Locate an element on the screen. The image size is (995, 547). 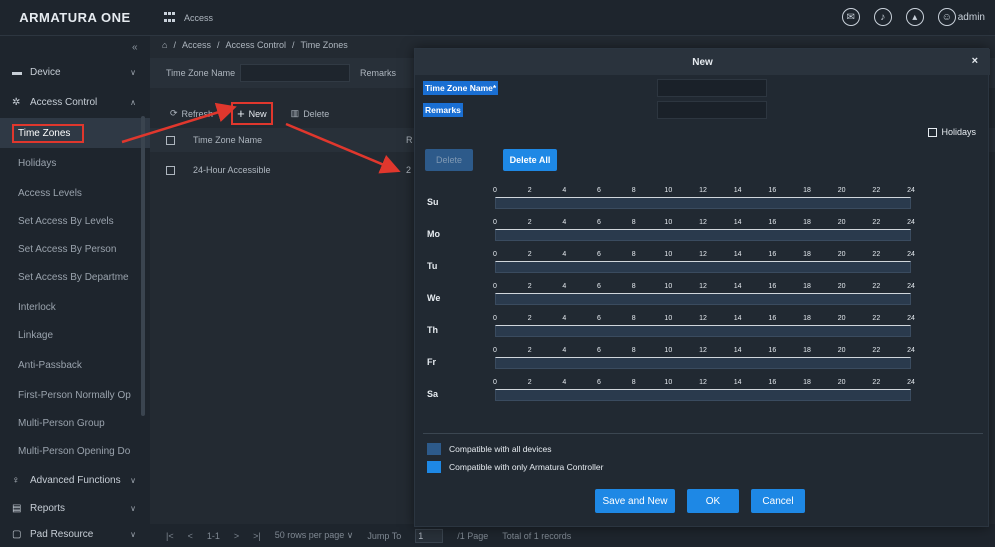
sidebar-item-set-access-by-levels: Set Access By Levels is located at coordinates (75, 221).